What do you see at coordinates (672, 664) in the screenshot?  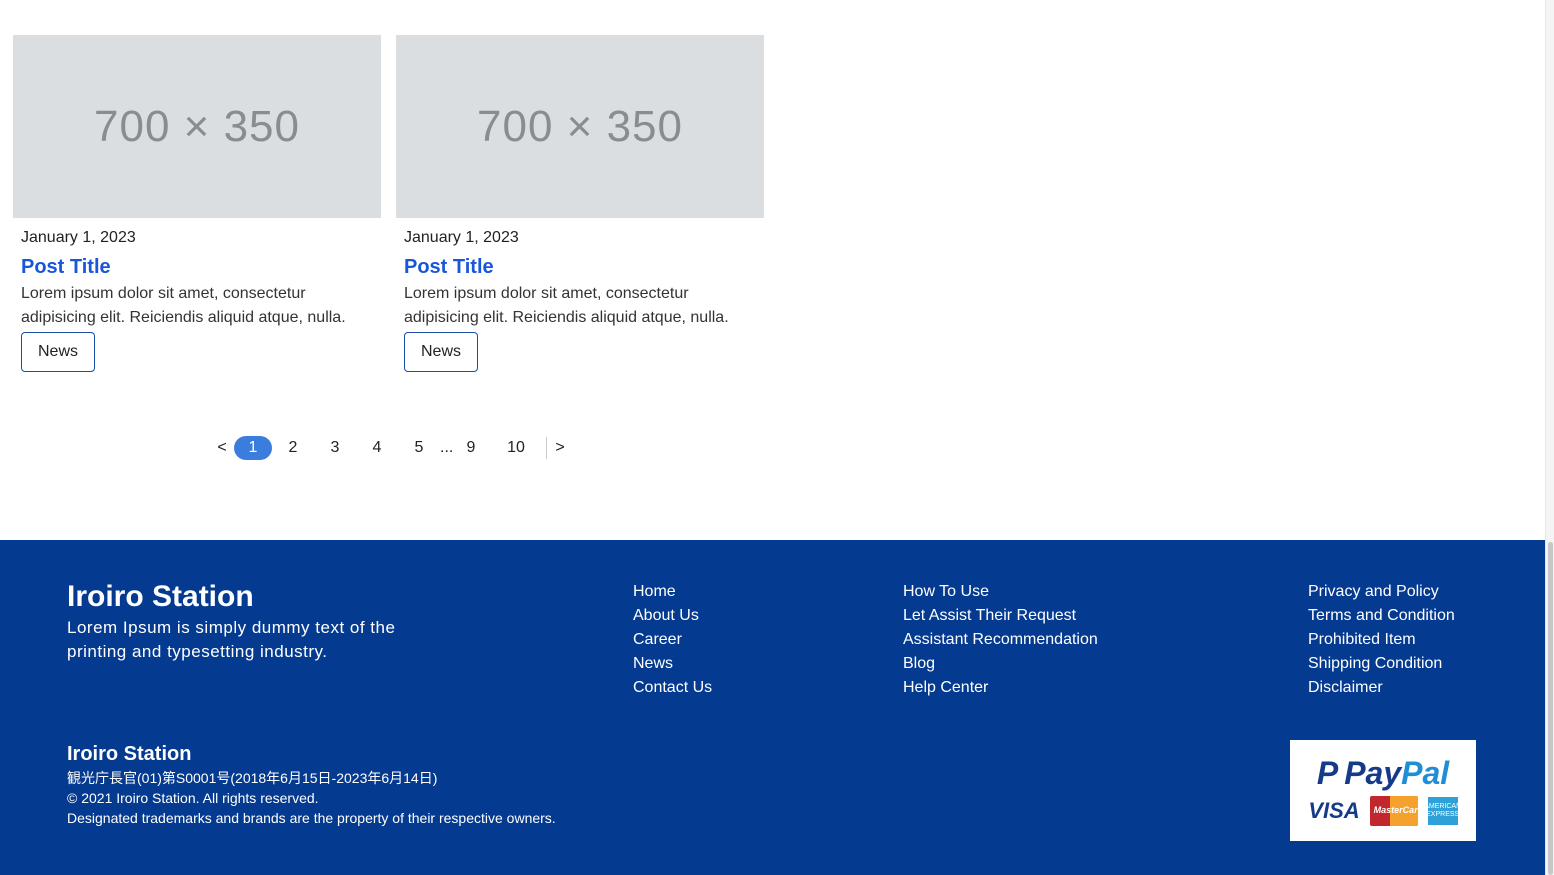 I see `footer-link-news: News` at bounding box center [672, 664].